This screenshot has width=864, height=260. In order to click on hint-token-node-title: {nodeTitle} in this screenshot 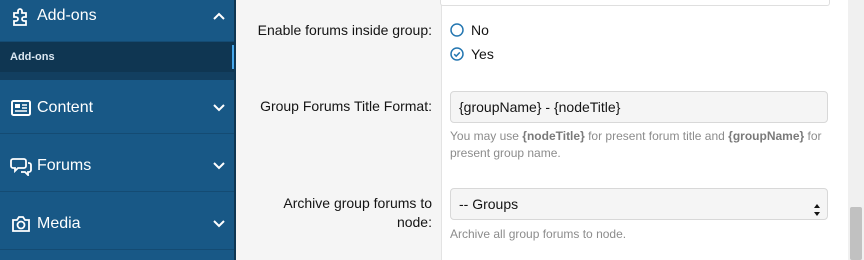, I will do `click(553, 136)`.